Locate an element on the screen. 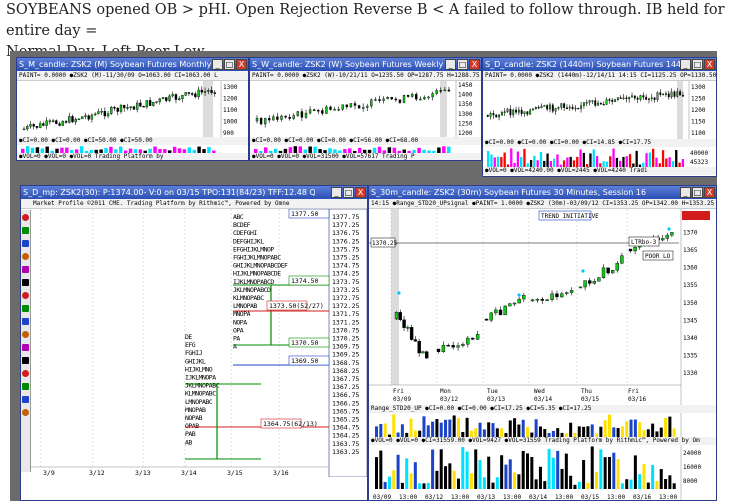 The image size is (748, 501). mp-price-label: 1365.25 is located at coordinates (345, 420).